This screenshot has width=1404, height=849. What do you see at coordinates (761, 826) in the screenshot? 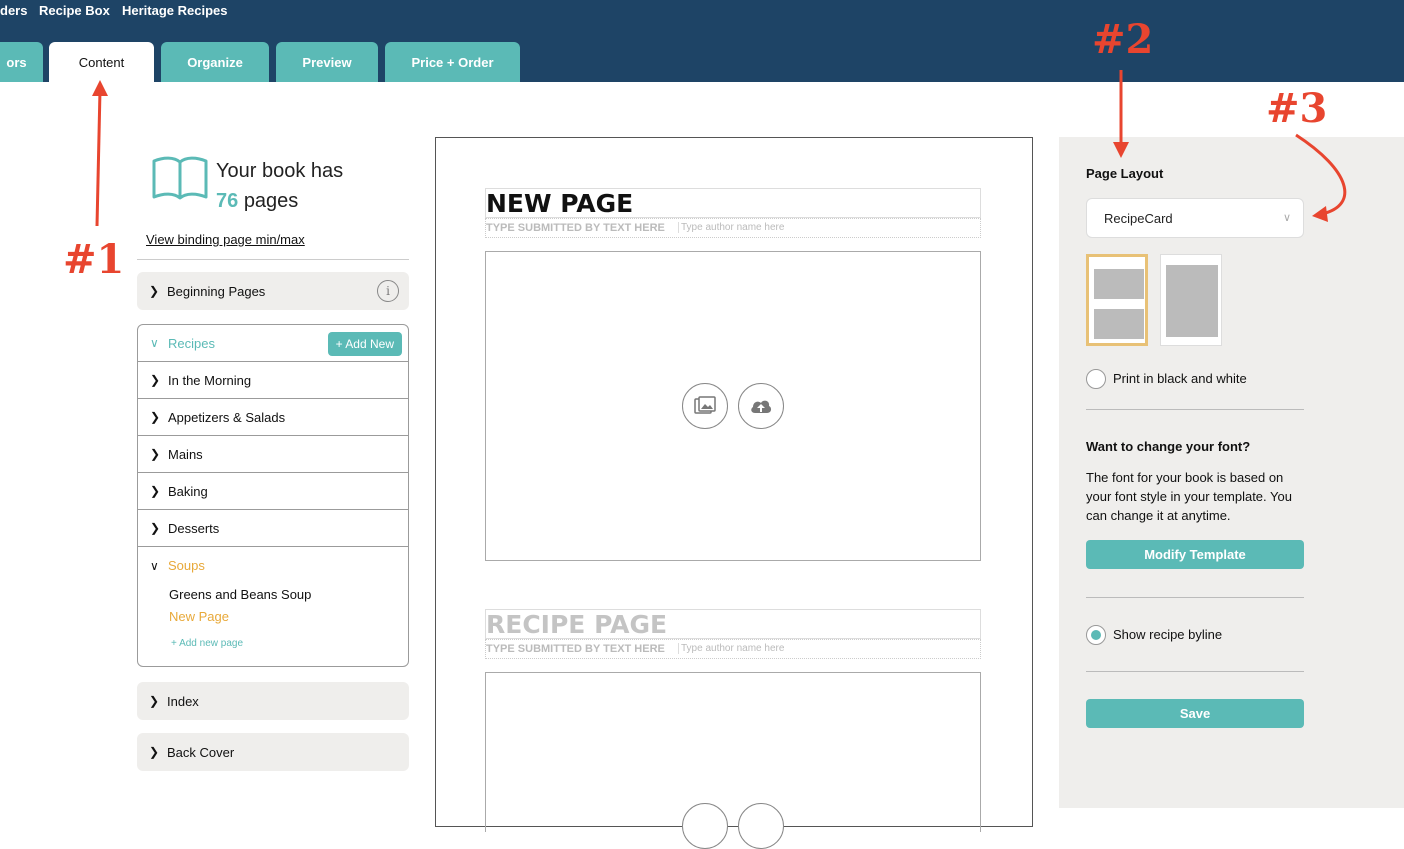
I see `upload-button` at bounding box center [761, 826].